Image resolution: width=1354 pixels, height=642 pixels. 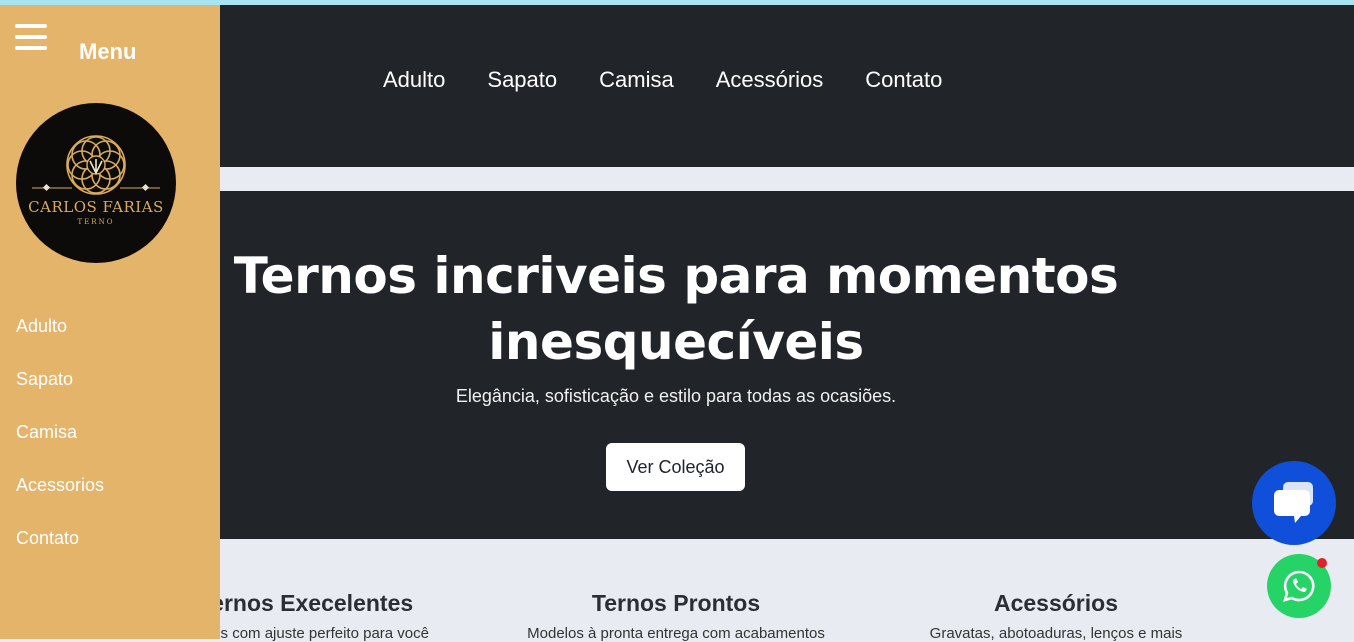 What do you see at coordinates (675, 467) in the screenshot?
I see `view-collection-button: Ver Coleção` at bounding box center [675, 467].